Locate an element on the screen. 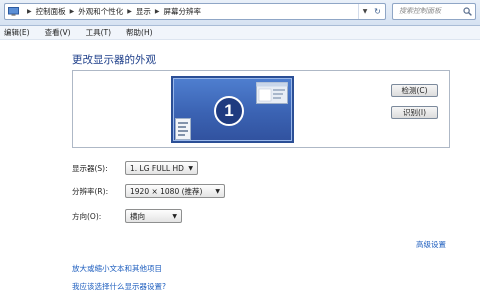  display-select: 1. LG FULL HD ▼ is located at coordinates (161, 168).